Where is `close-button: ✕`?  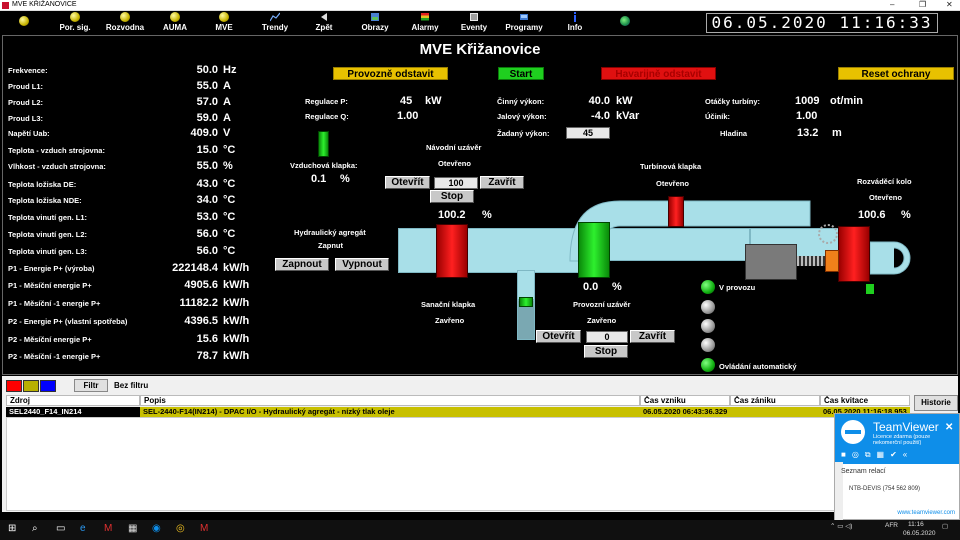 close-button: ✕ is located at coordinates (949, 4).